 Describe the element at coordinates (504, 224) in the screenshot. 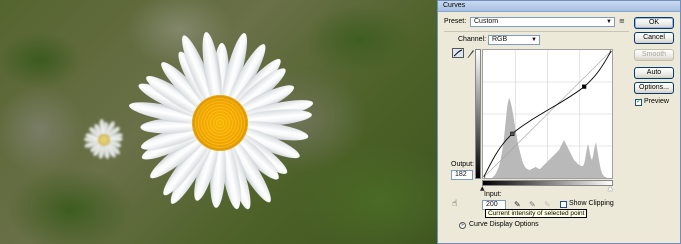

I see `curve-display-options-label: Curve Display Options` at that location.